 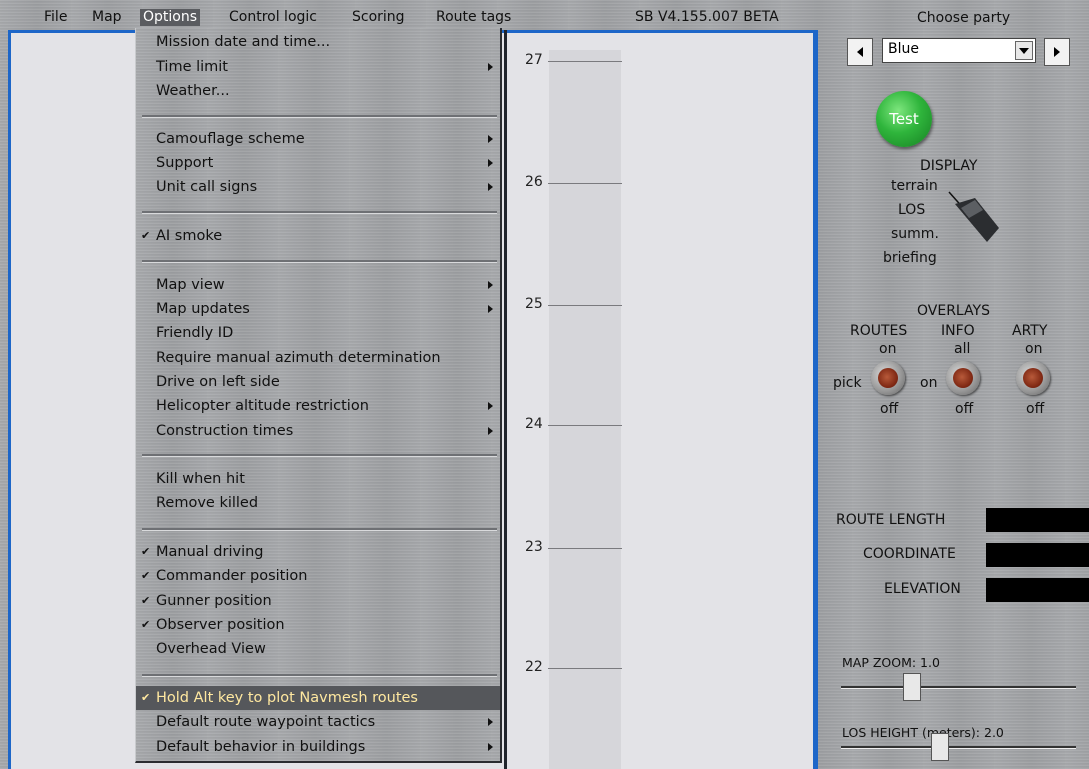 What do you see at coordinates (318, 479) in the screenshot?
I see `menu-item: Kill when hit` at bounding box center [318, 479].